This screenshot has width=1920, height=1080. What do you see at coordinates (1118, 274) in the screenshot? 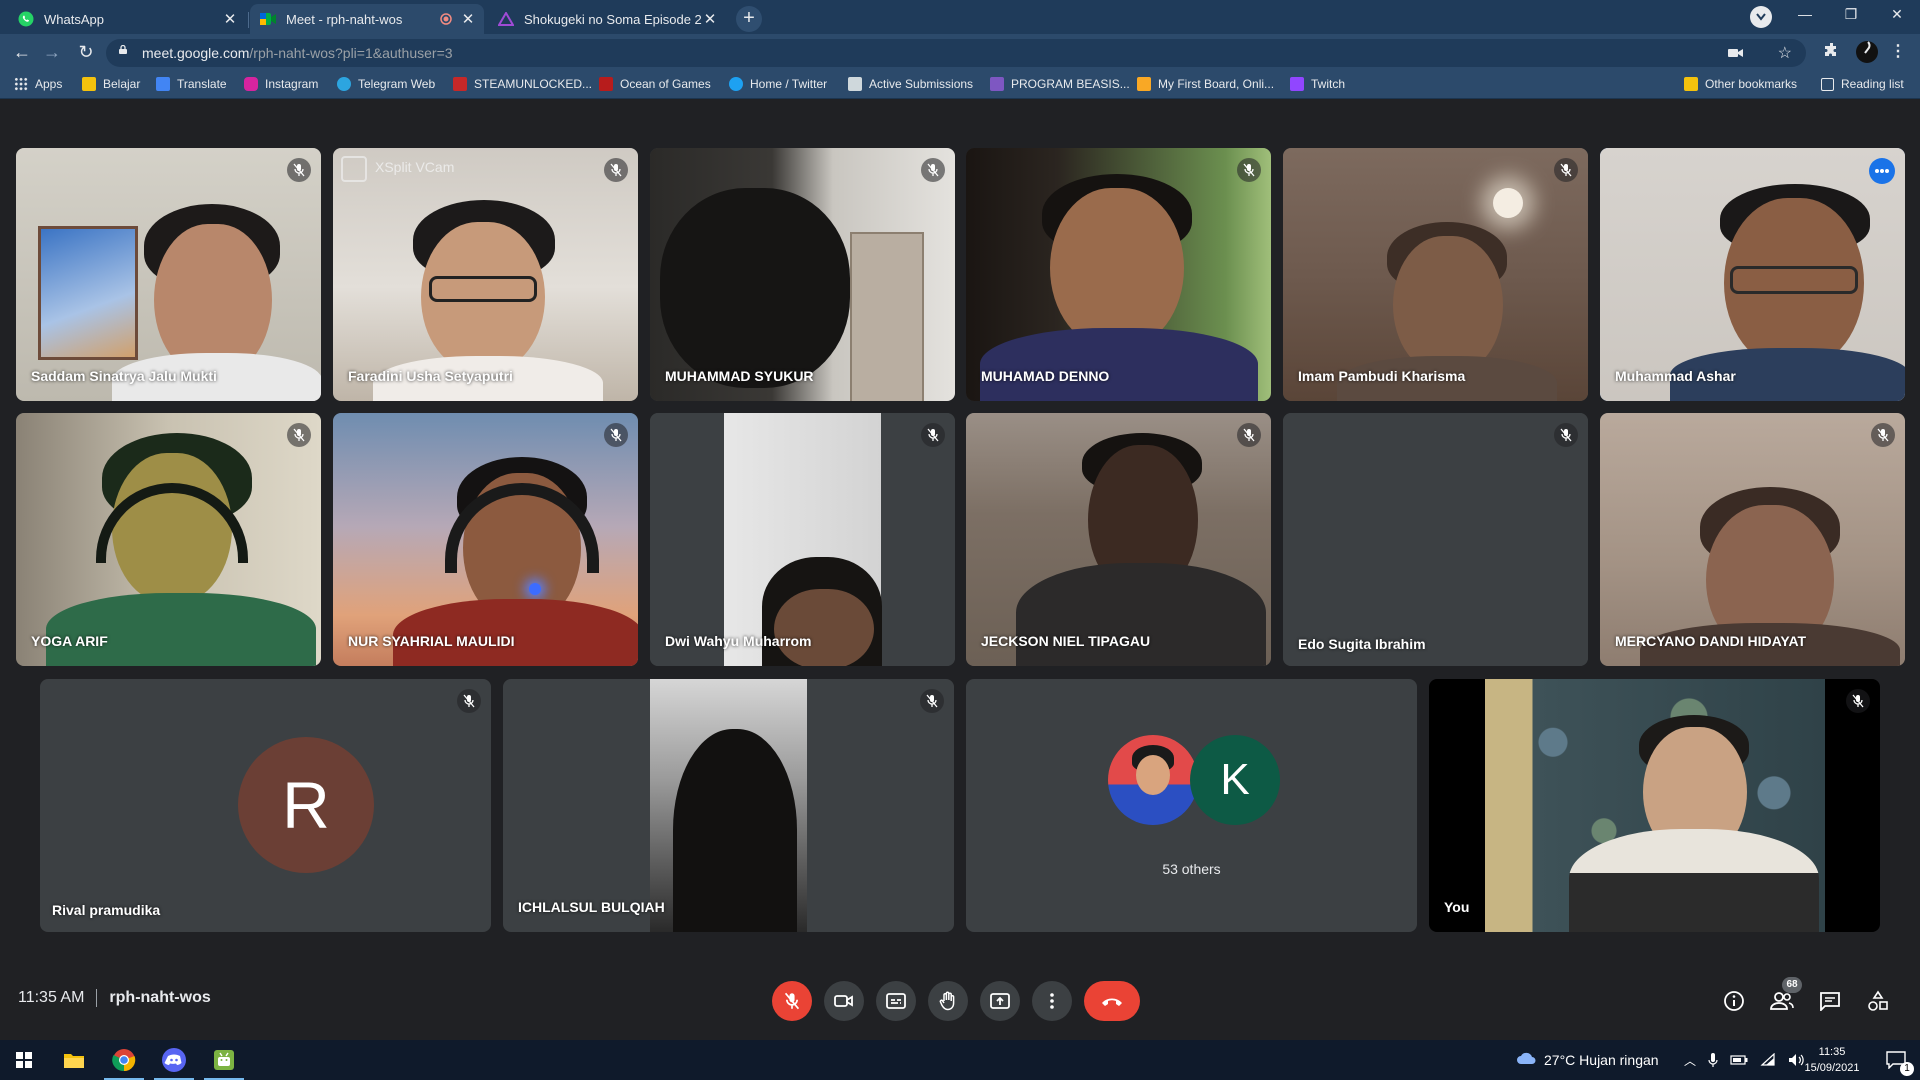
I see `participant-tile: MUHAMAD DENNO` at bounding box center [1118, 274].